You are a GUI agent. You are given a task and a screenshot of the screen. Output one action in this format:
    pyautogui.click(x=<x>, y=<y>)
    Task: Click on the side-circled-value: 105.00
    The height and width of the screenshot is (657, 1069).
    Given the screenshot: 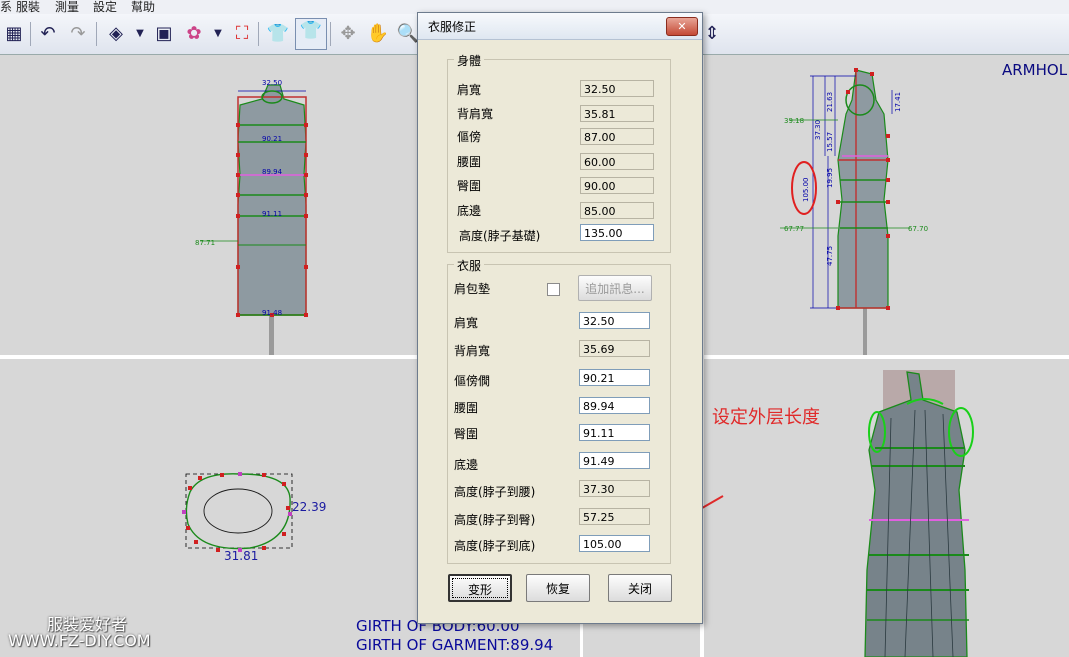 What is the action you would take?
    pyautogui.click(x=806, y=190)
    